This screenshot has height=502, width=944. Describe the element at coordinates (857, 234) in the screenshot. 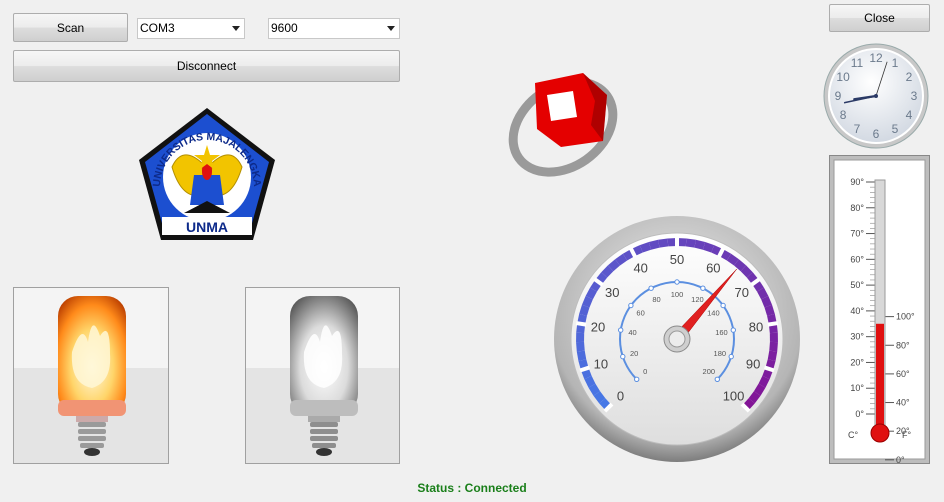

I see `celsius-label: 70°` at that location.